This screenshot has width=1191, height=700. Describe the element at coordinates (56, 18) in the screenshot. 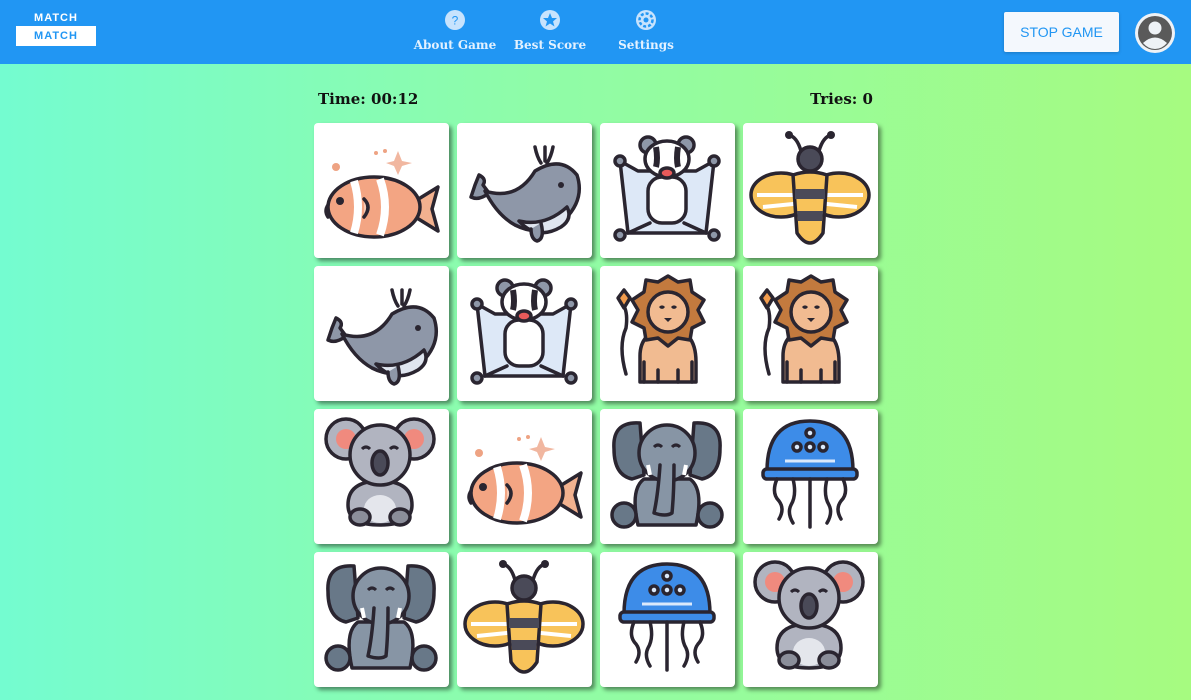

I see `logo-top-text: MATCH` at that location.